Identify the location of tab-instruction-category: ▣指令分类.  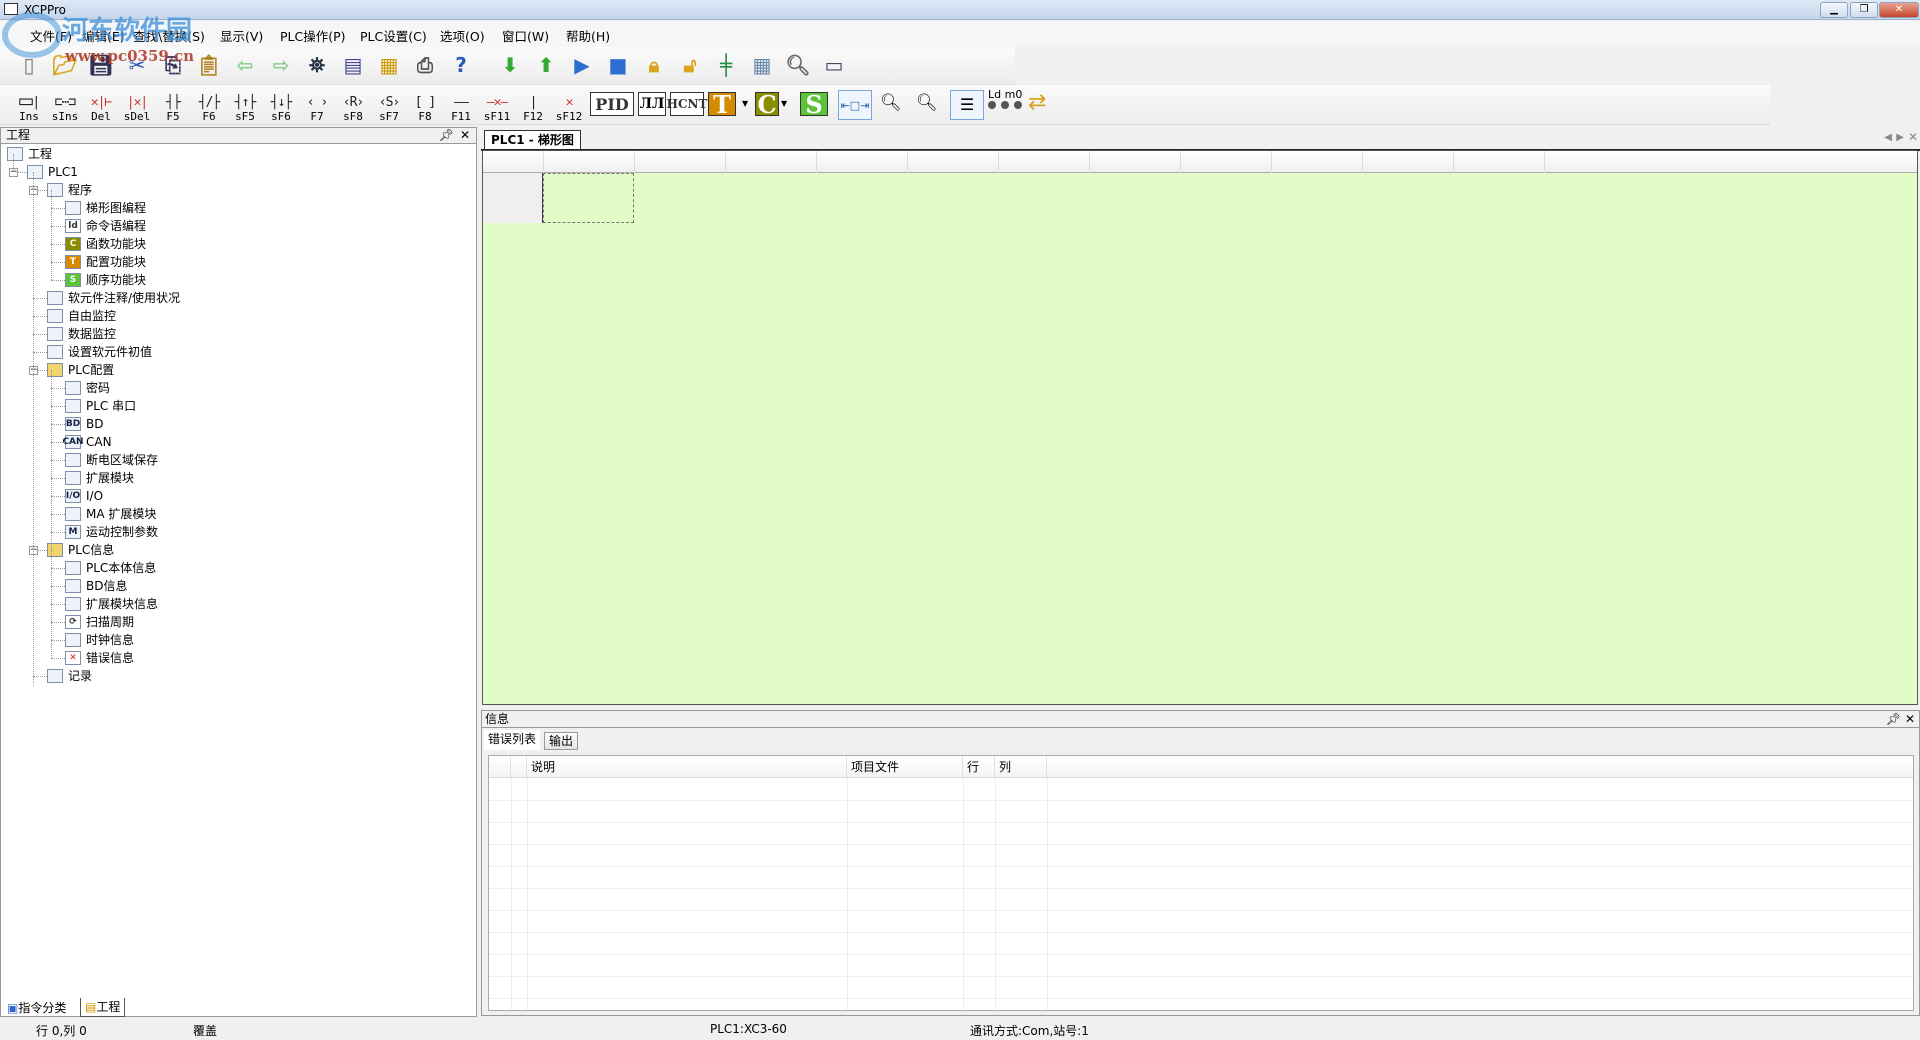
(36, 1008).